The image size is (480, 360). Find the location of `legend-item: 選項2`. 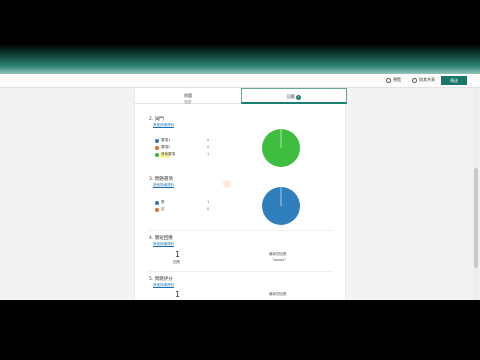

legend-item: 選項2 is located at coordinates (162, 147).